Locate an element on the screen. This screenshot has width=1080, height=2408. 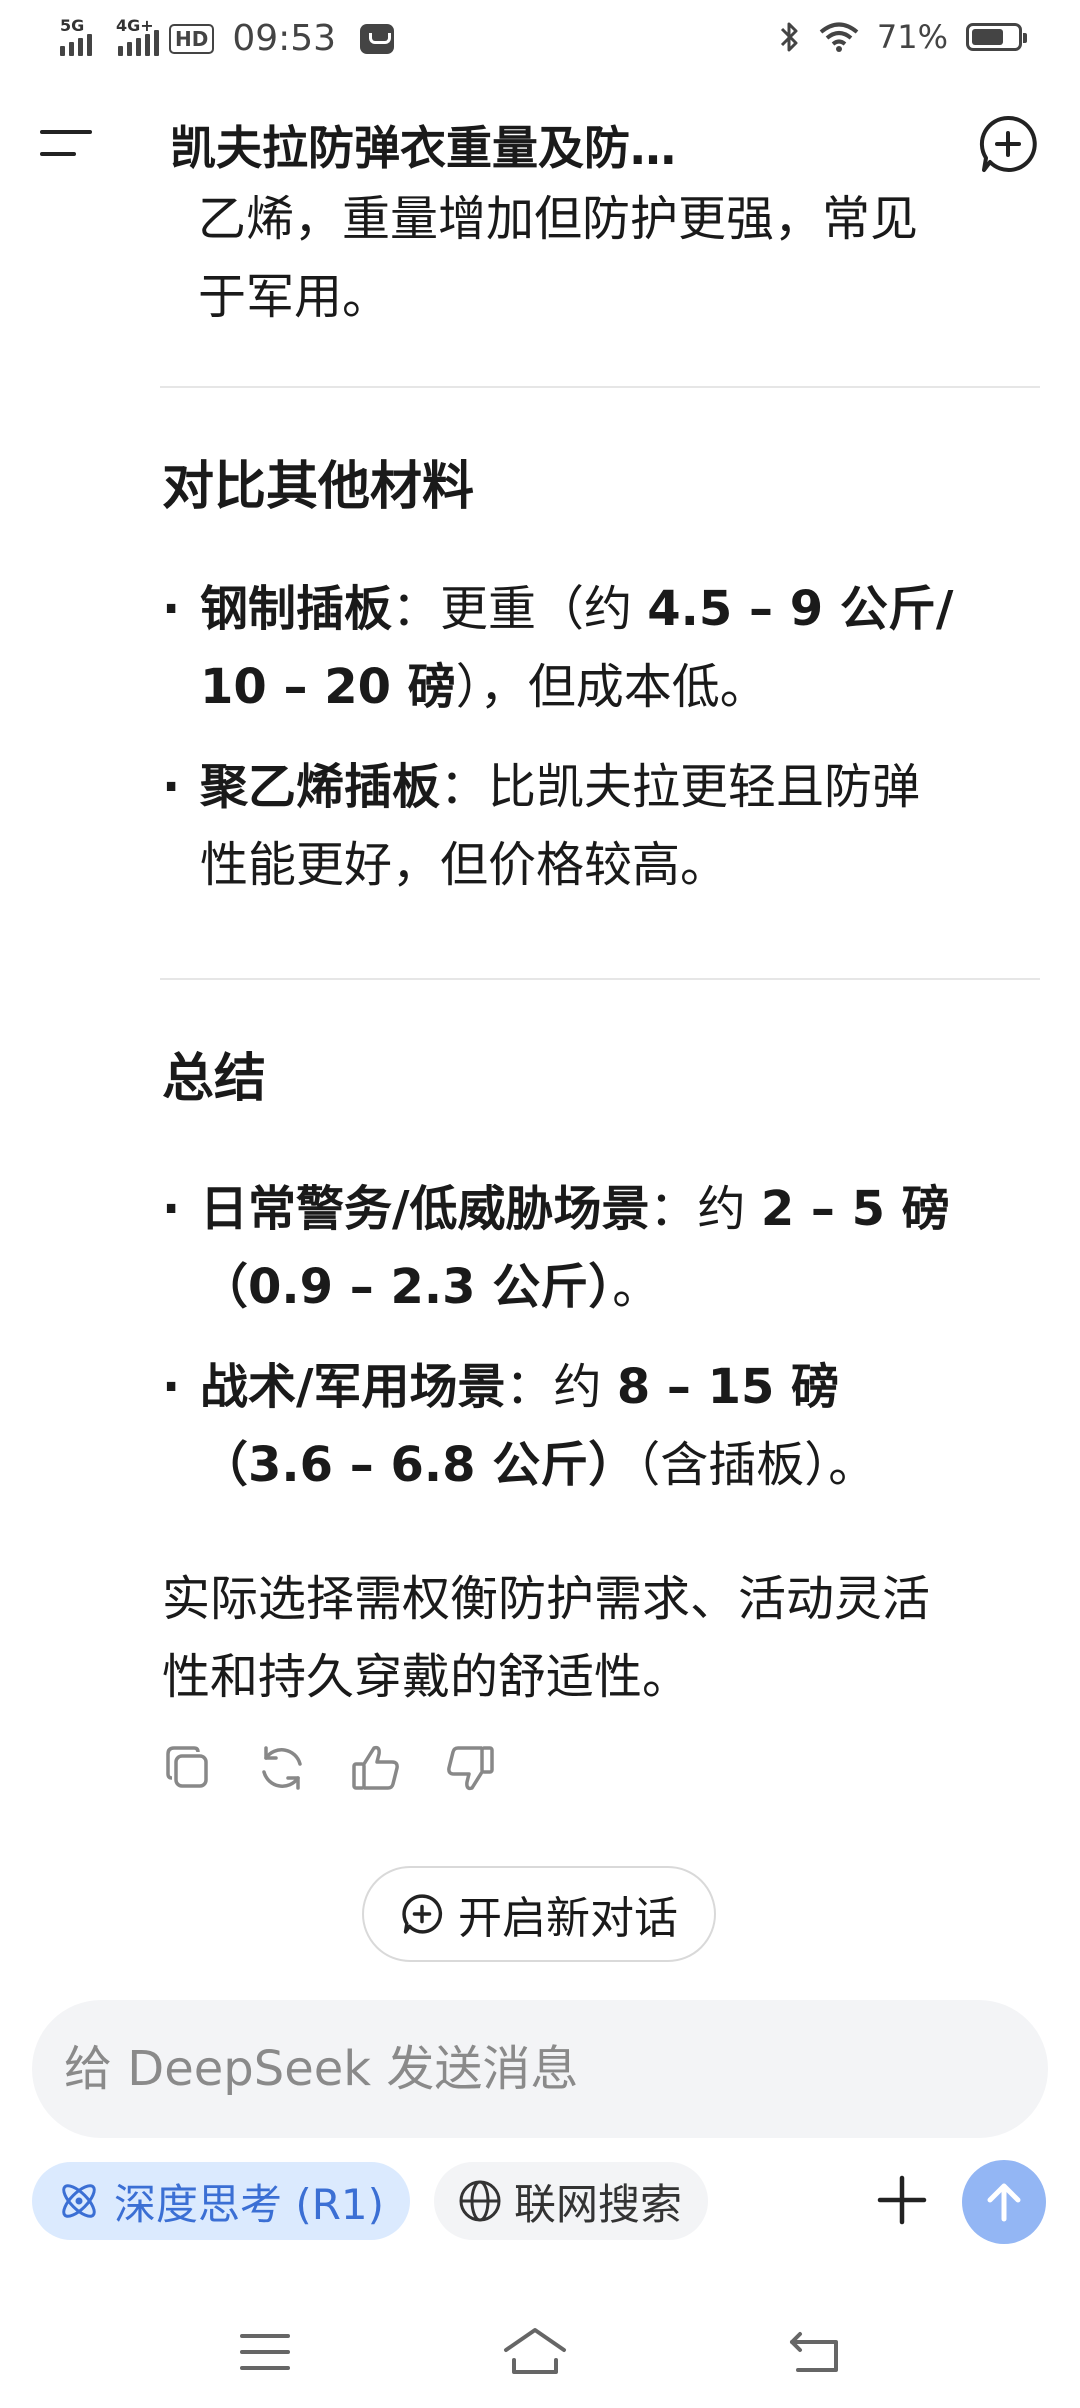
bluetooth-icon is located at coordinates (789, 37).